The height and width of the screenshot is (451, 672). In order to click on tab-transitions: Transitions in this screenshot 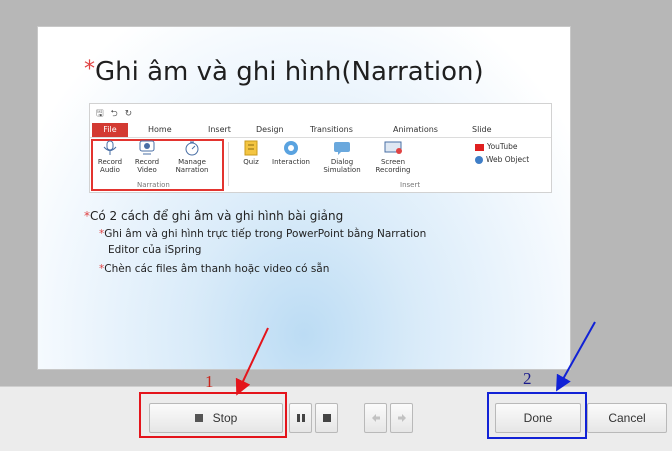, I will do `click(331, 129)`.